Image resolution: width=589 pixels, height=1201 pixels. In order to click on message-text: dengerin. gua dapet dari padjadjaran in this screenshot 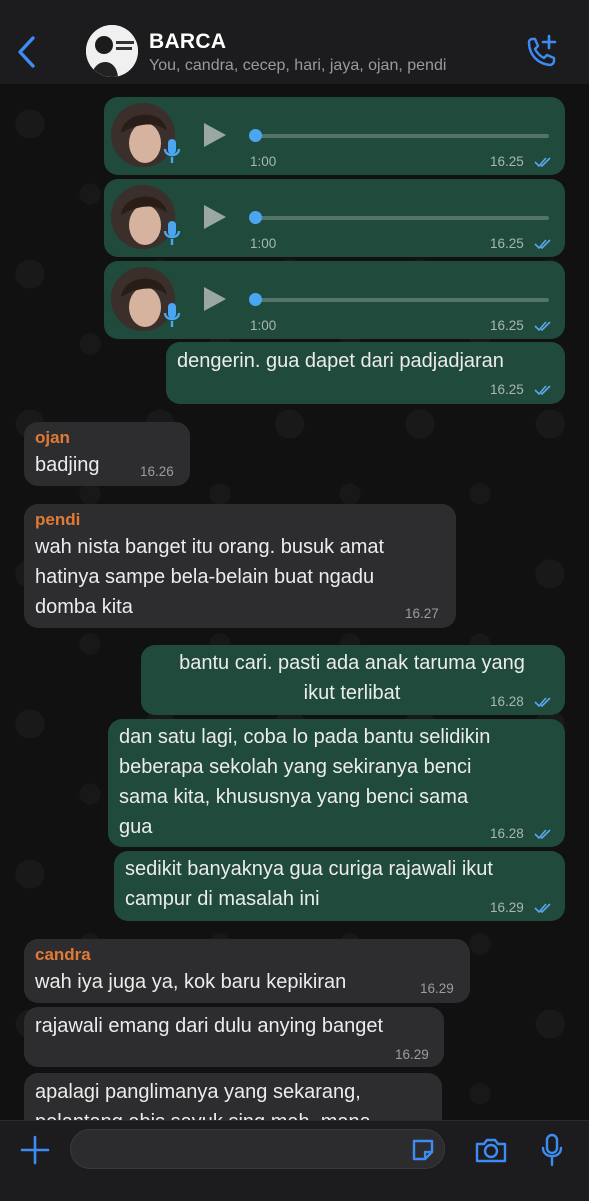, I will do `click(340, 361)`.